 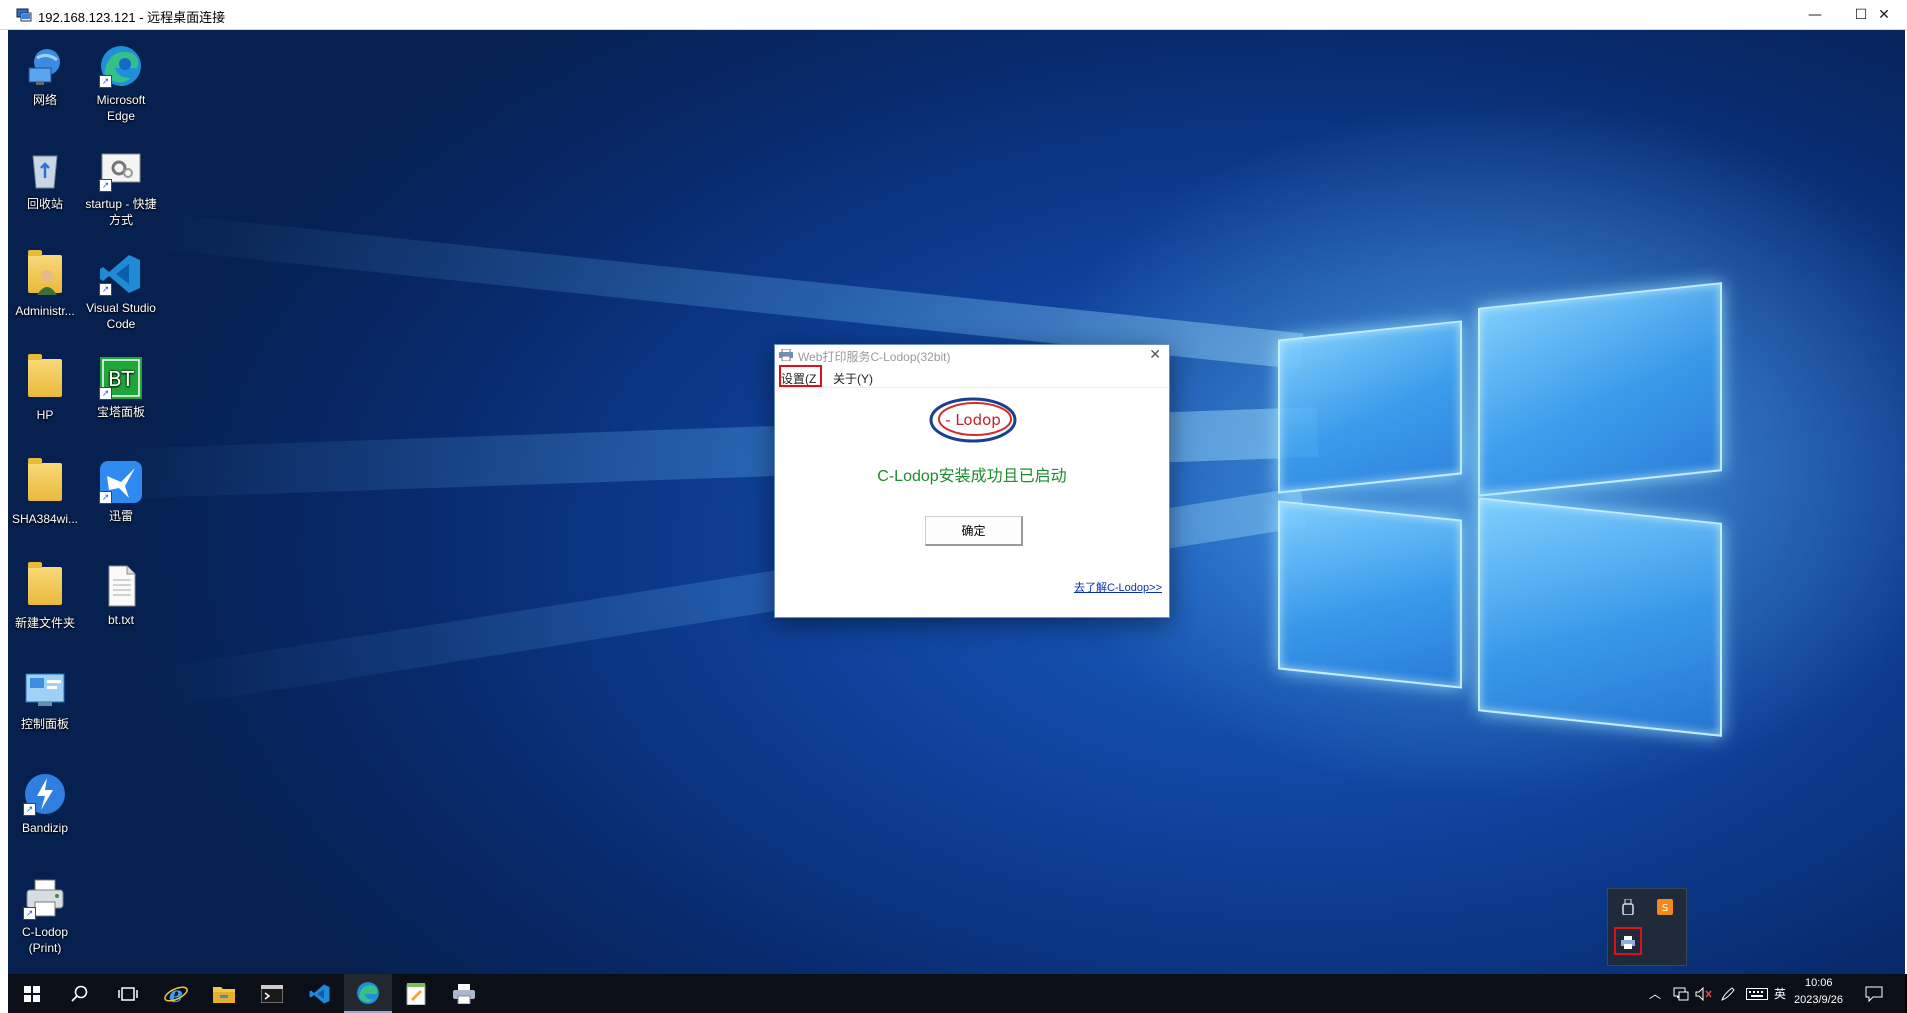 What do you see at coordinates (1628, 907) in the screenshot?
I see `usb-icon` at bounding box center [1628, 907].